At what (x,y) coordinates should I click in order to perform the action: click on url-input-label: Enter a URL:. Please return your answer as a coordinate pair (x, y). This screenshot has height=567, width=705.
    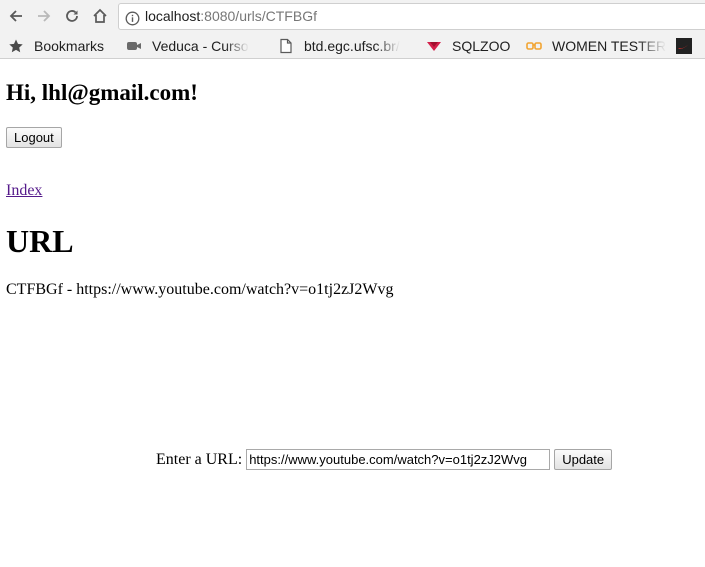
    Looking at the image, I should click on (199, 459).